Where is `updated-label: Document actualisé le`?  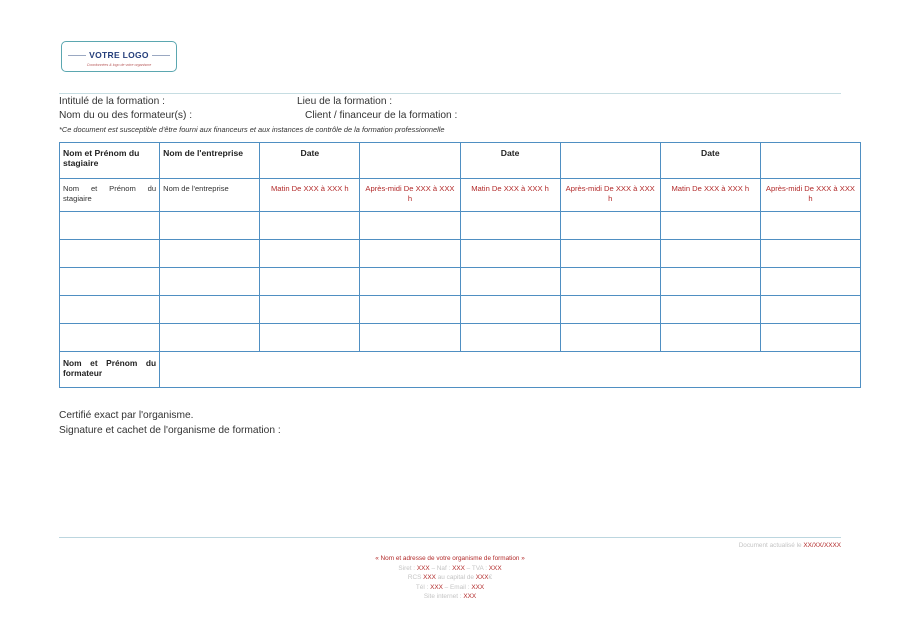
updated-label: Document actualisé le is located at coordinates (770, 545).